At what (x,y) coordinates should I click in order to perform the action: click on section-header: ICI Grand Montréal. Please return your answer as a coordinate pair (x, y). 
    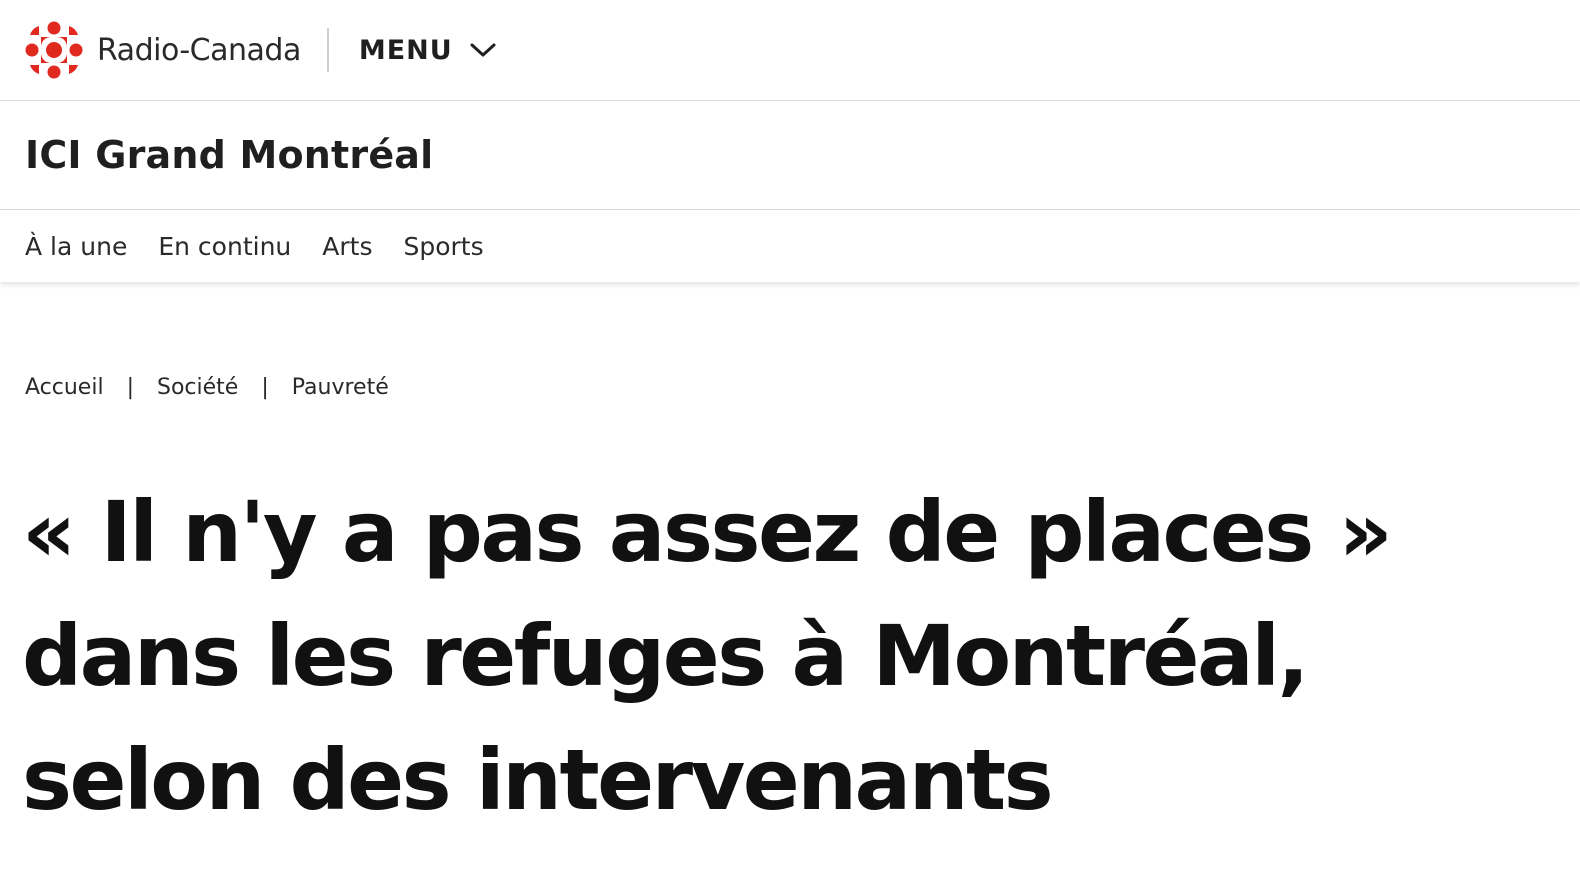
    Looking at the image, I should click on (790, 155).